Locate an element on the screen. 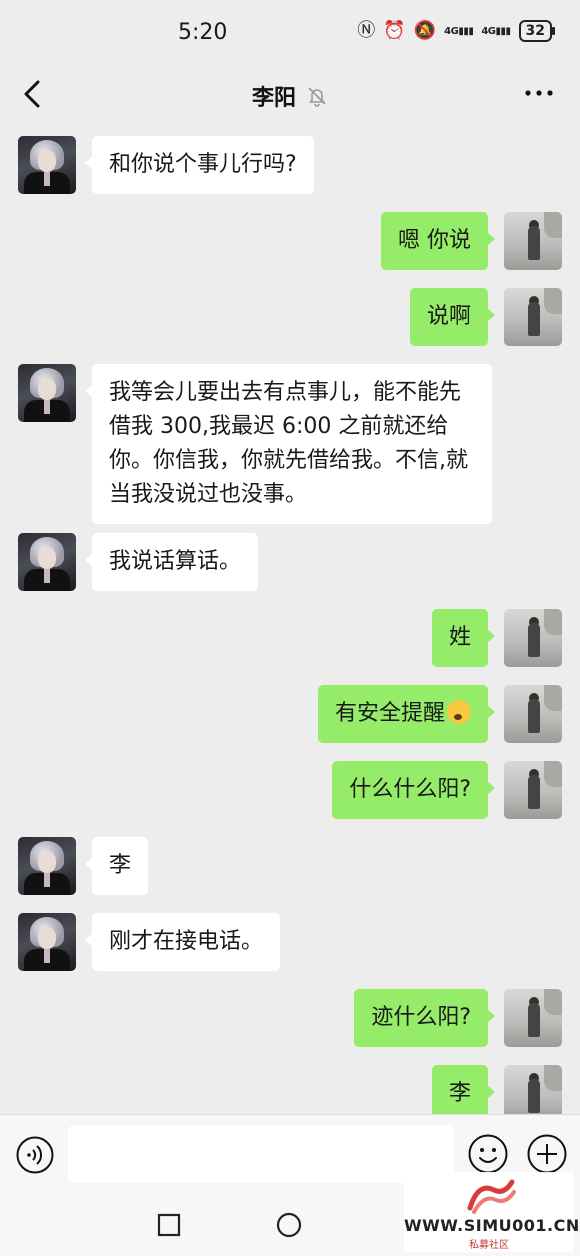  message-row: 和你说个事儿行吗? is located at coordinates (166, 165).